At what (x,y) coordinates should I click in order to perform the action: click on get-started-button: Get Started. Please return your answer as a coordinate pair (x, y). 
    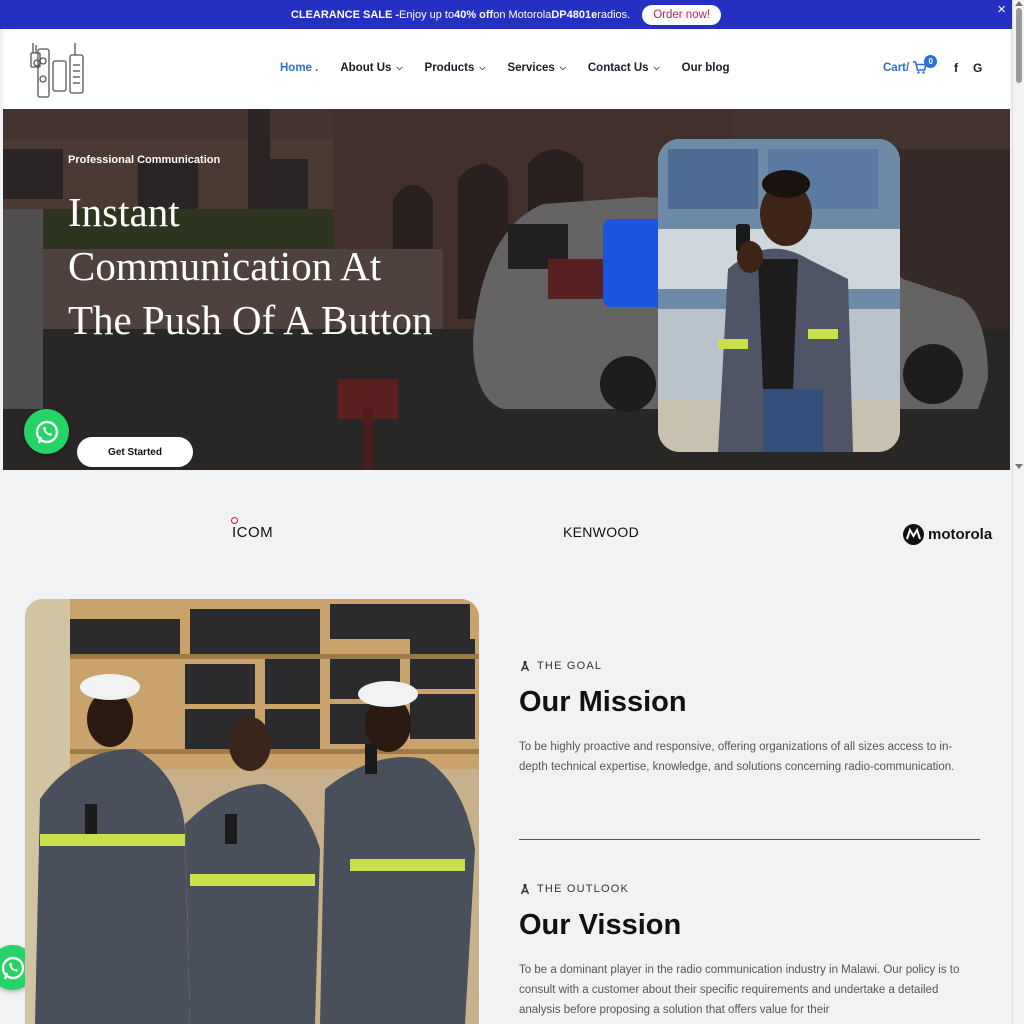
    Looking at the image, I should click on (135, 452).